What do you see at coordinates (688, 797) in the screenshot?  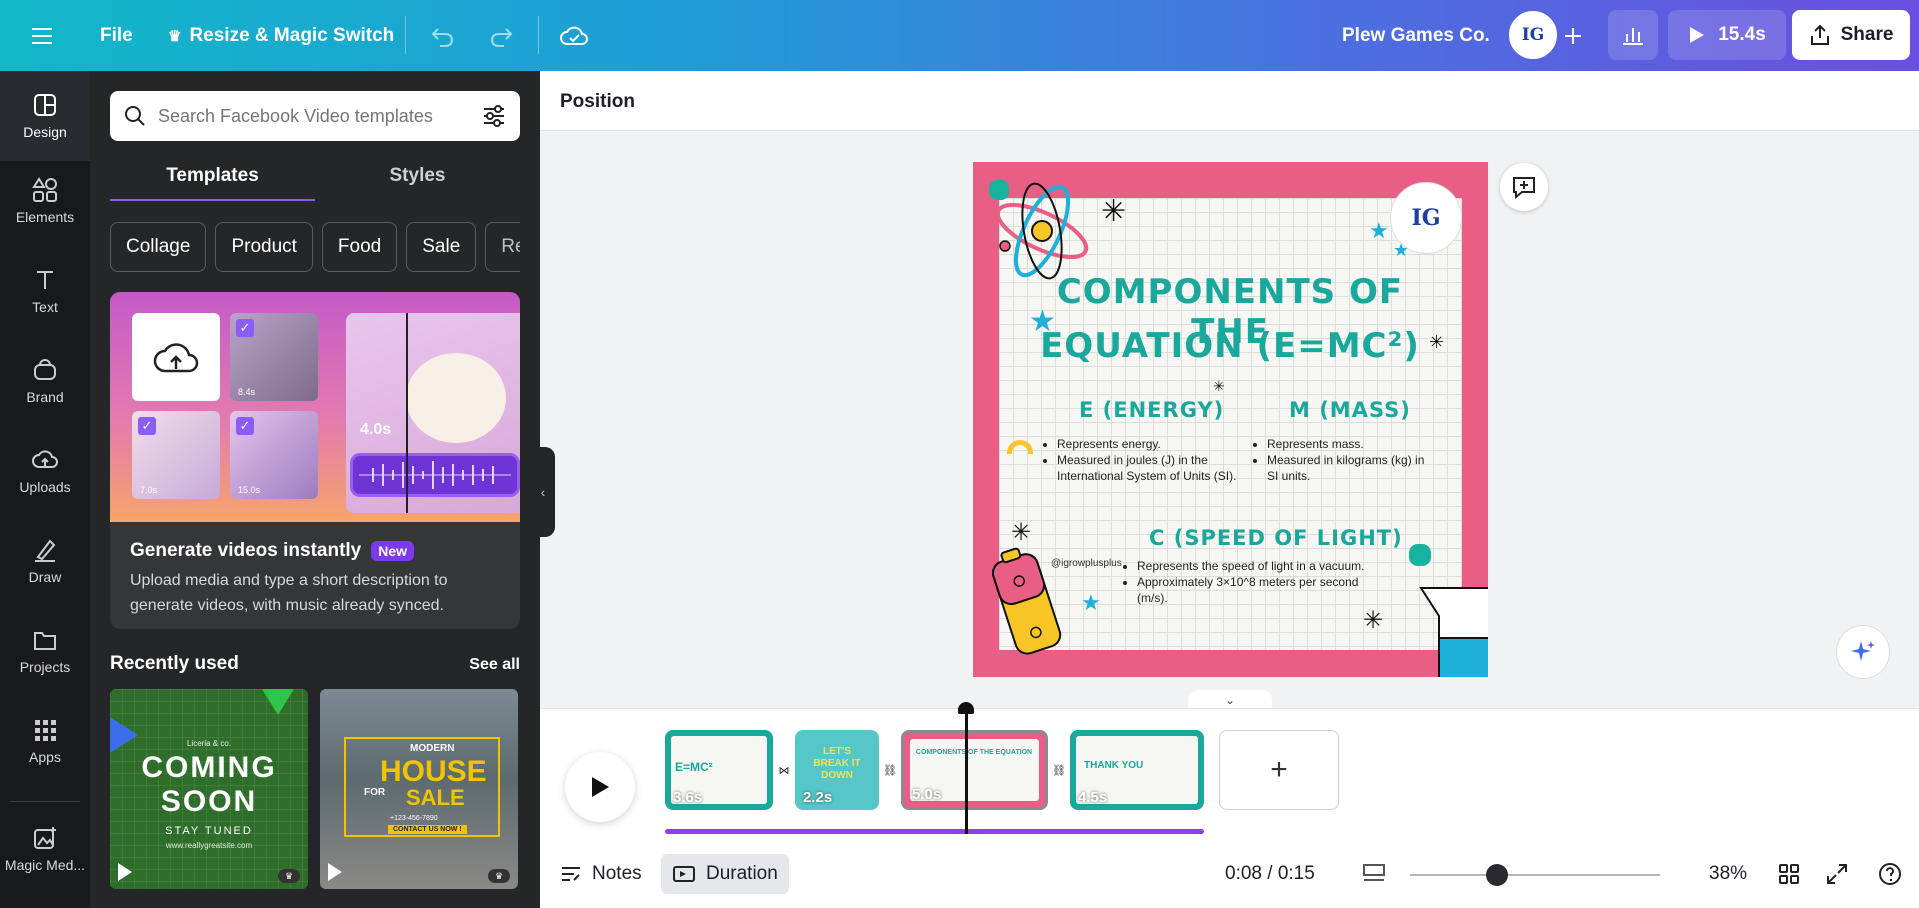 I see `clip-duration: 3.6s` at bounding box center [688, 797].